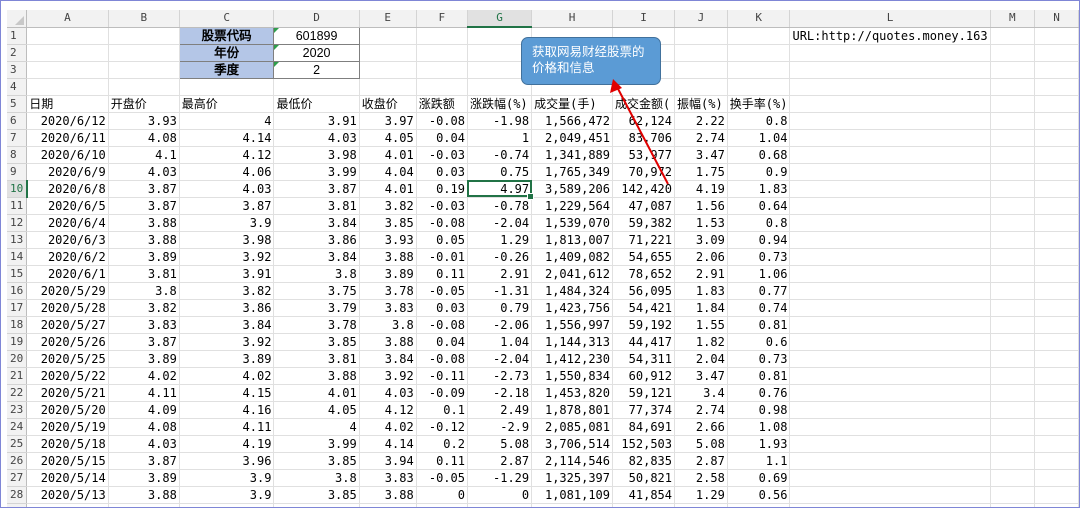 The image size is (1080, 508). Describe the element at coordinates (1013, 240) in the screenshot. I see `cell-m13` at that location.